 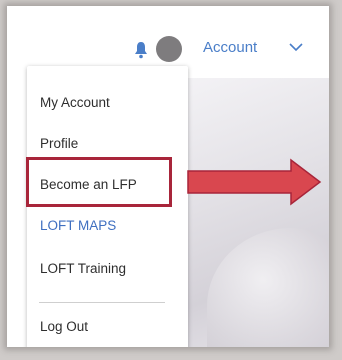 I want to click on menu-divider, so click(x=102, y=302).